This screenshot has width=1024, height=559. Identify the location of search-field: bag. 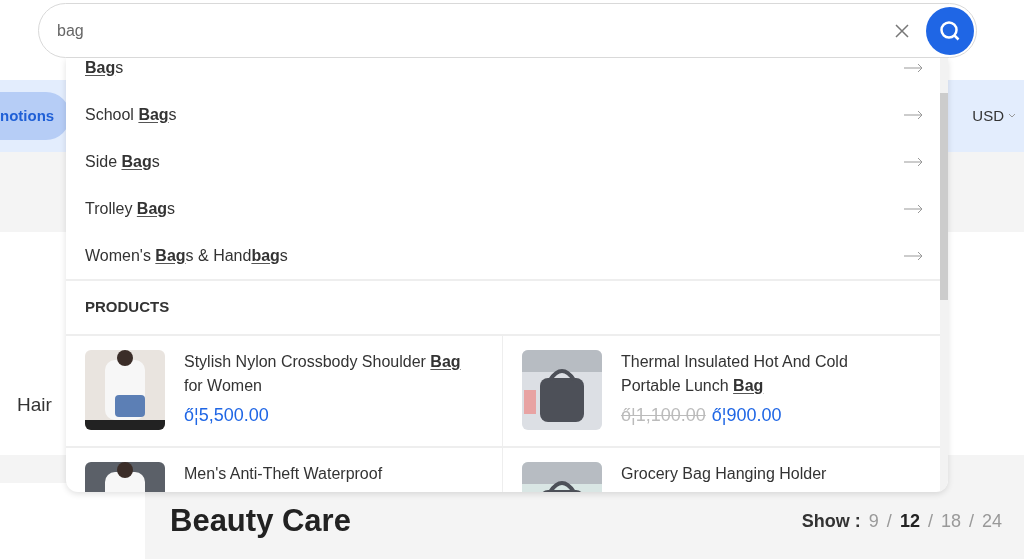
(507, 30).